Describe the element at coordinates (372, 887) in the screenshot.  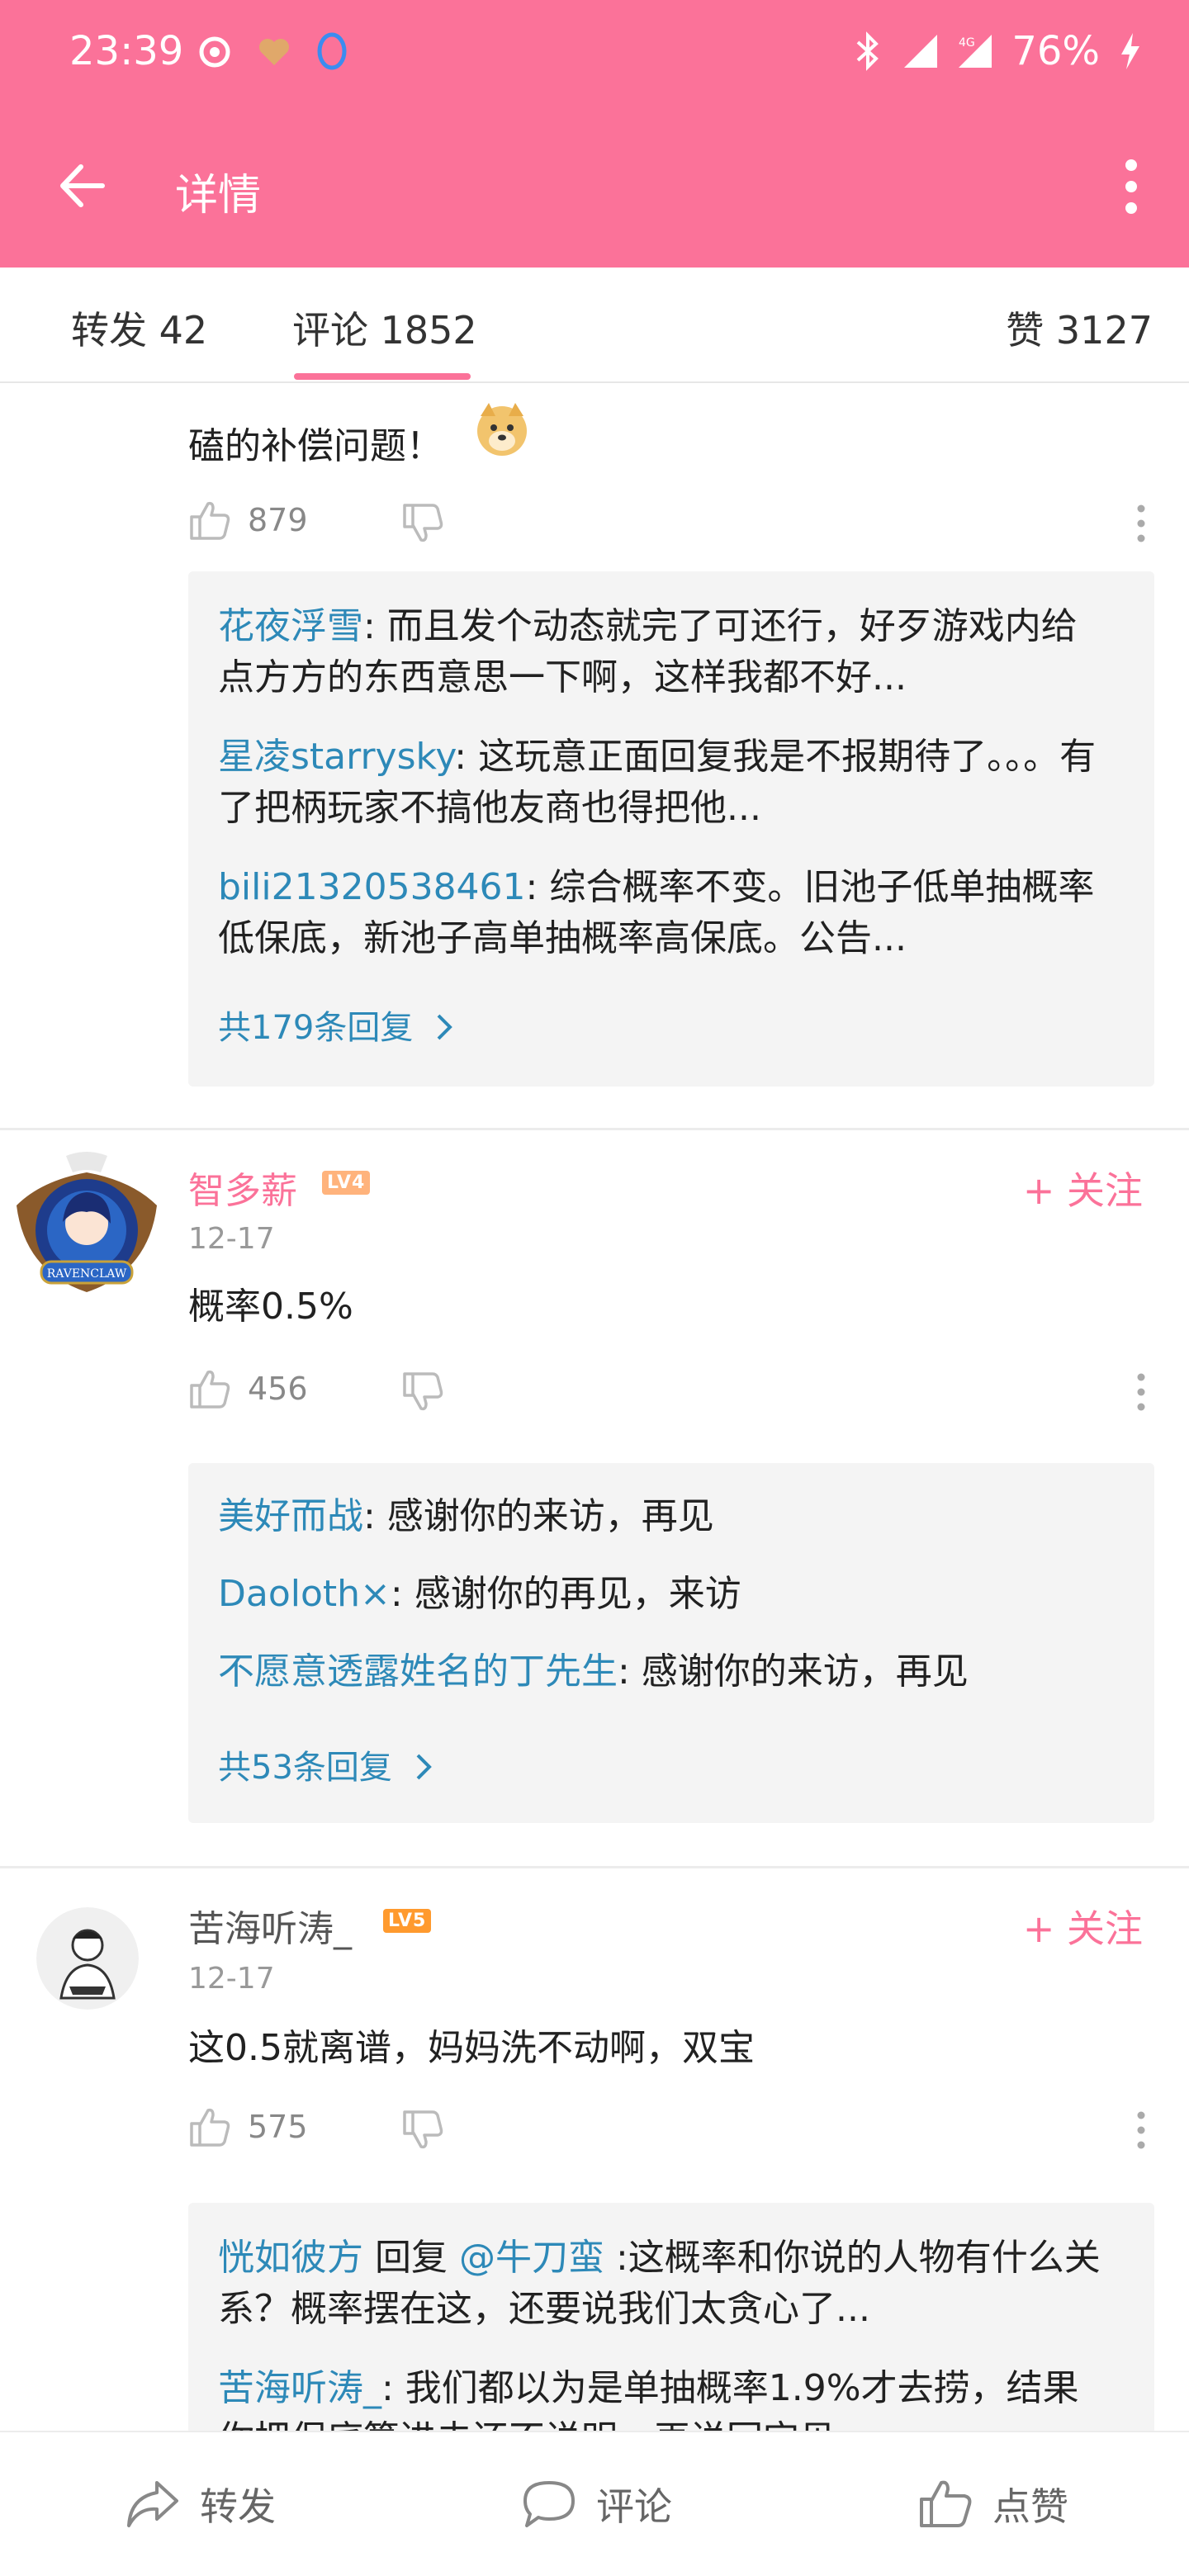
I see `reply-username: bili21320538461` at that location.